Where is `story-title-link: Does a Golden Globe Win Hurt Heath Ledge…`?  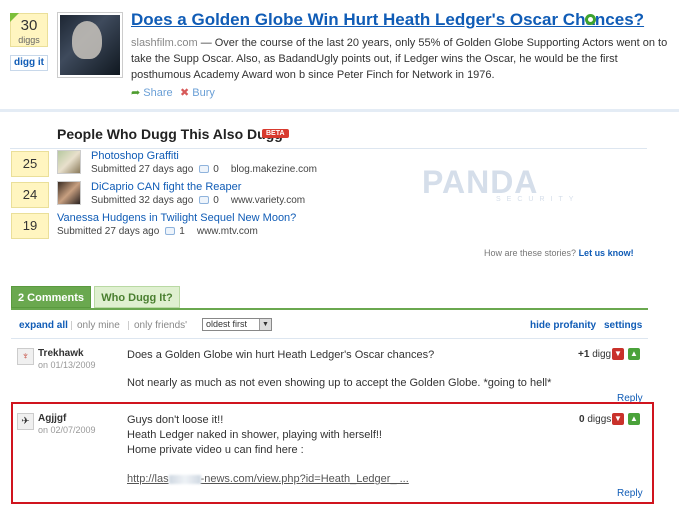
story-title-link: Does a Golden Globe Win Hurt Heath Ledge… is located at coordinates (387, 20).